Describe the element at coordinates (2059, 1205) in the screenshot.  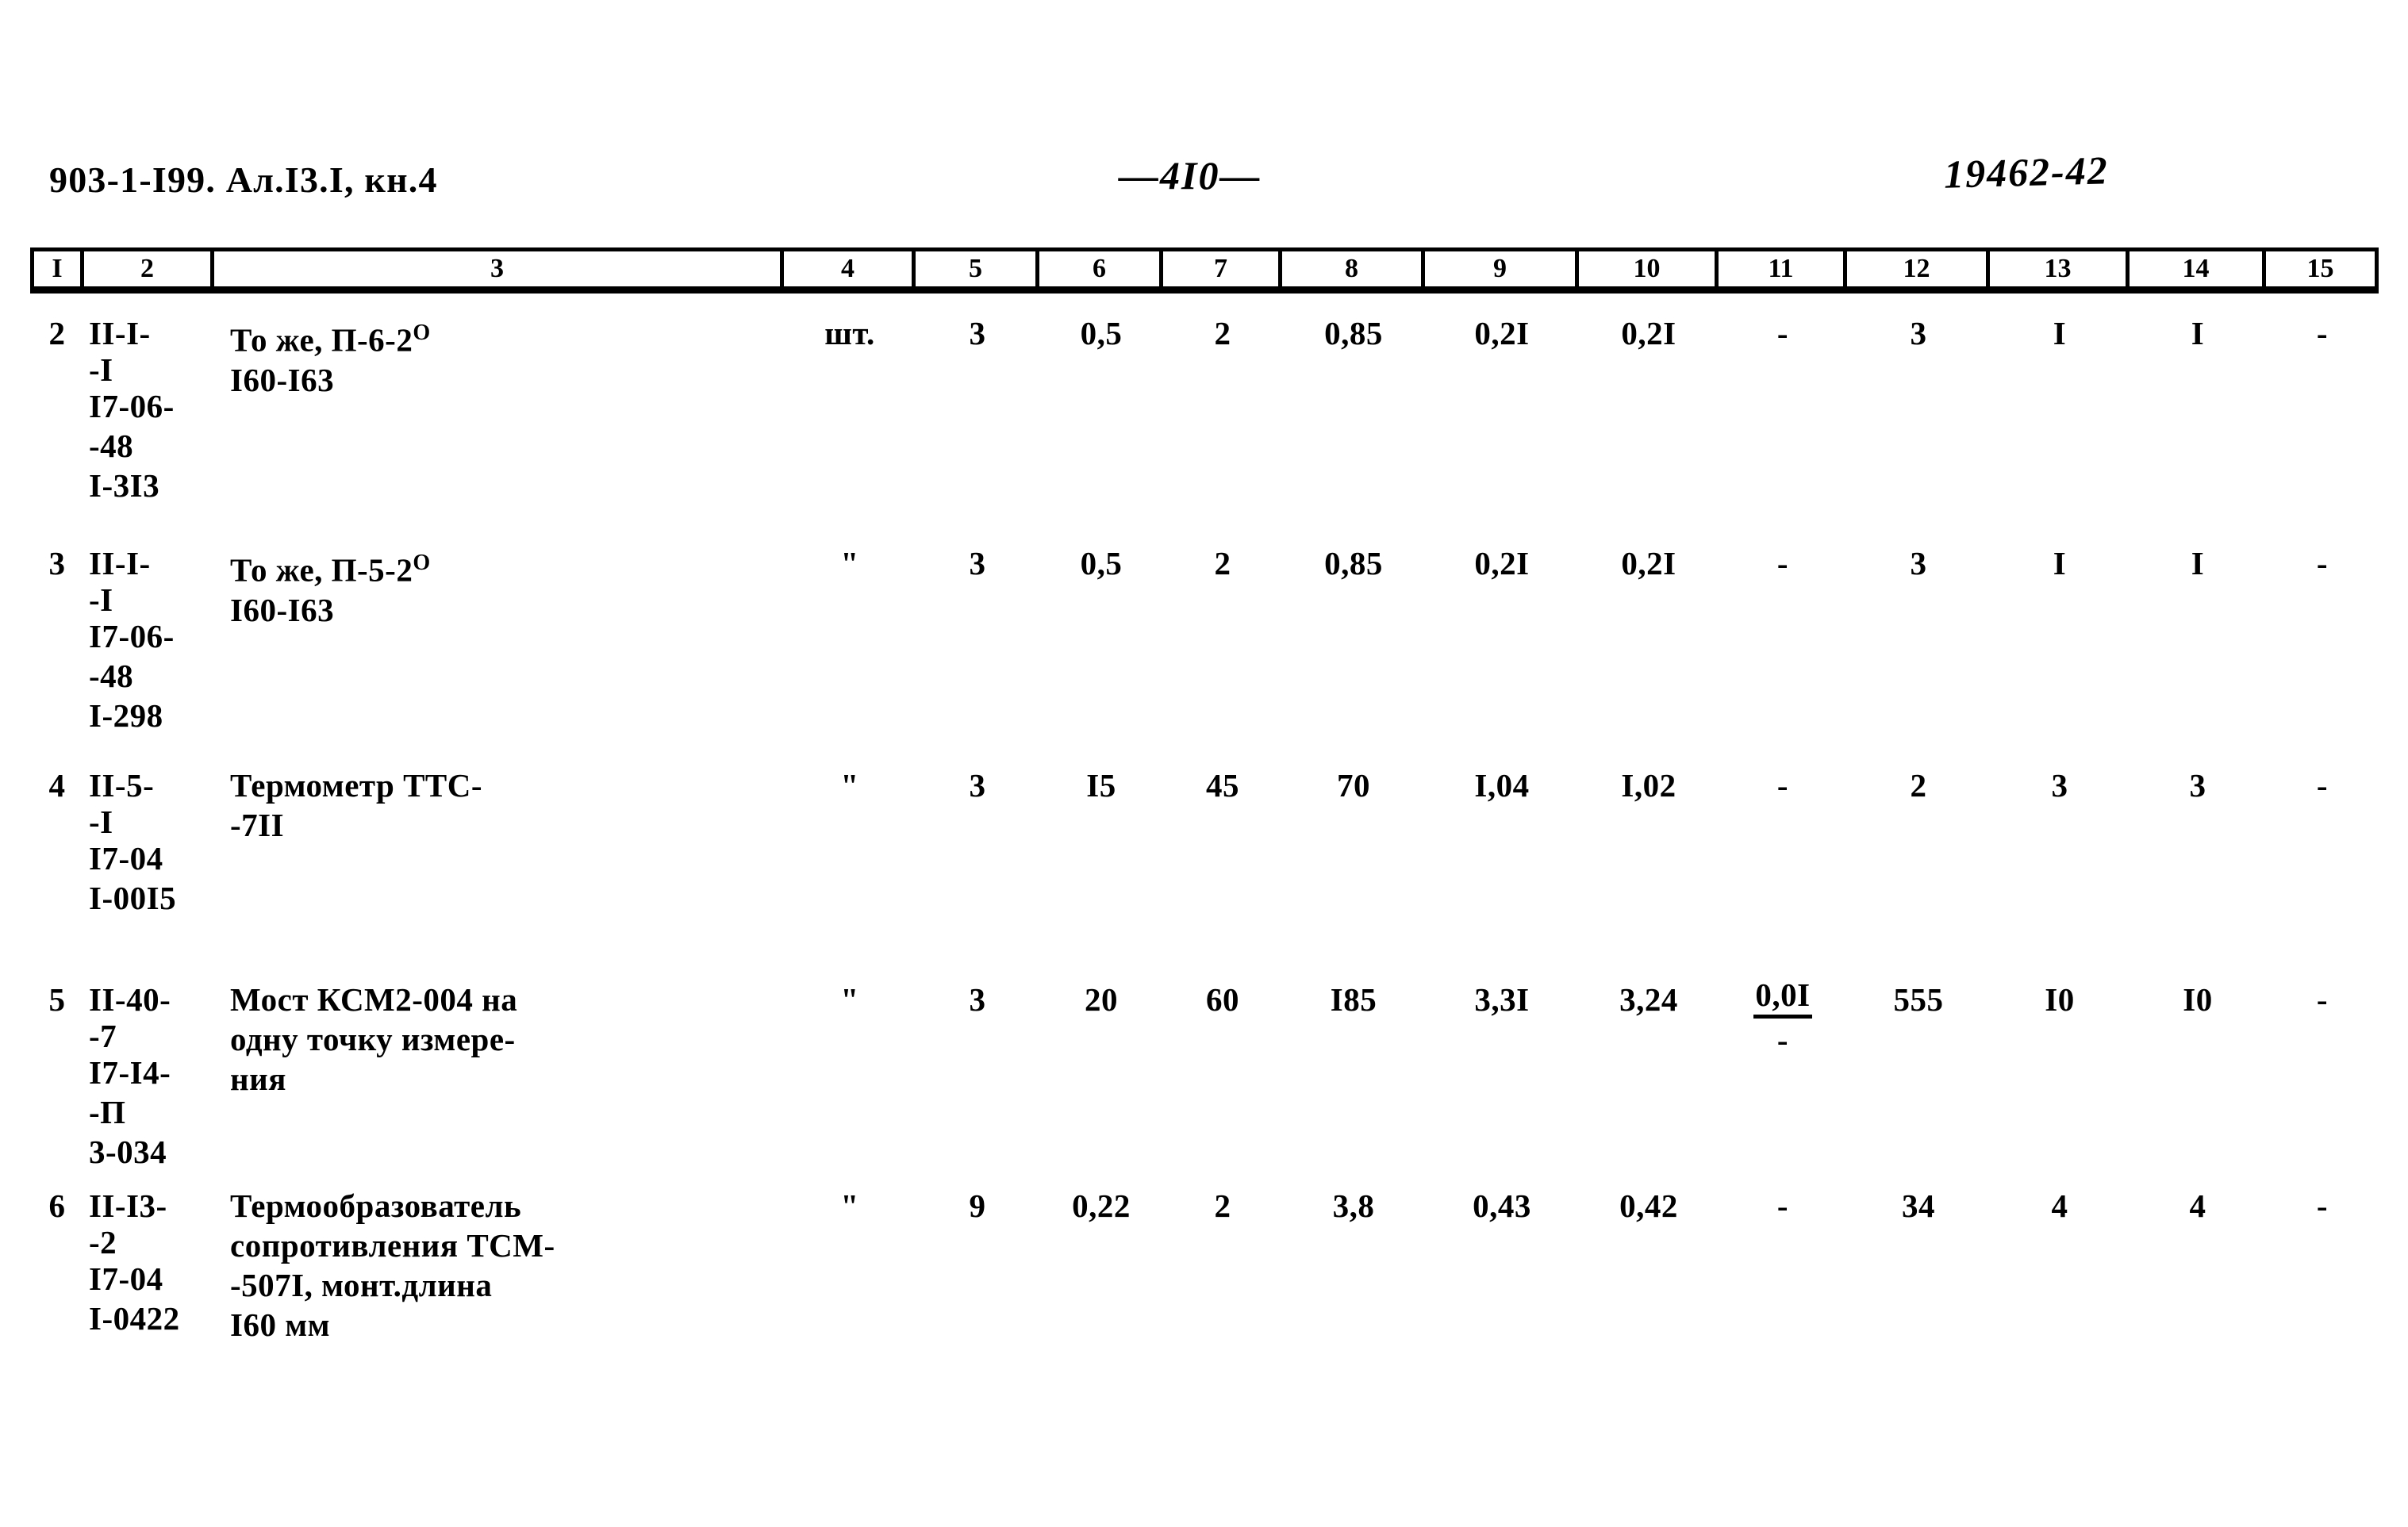
I see `value-col-13: 4` at that location.